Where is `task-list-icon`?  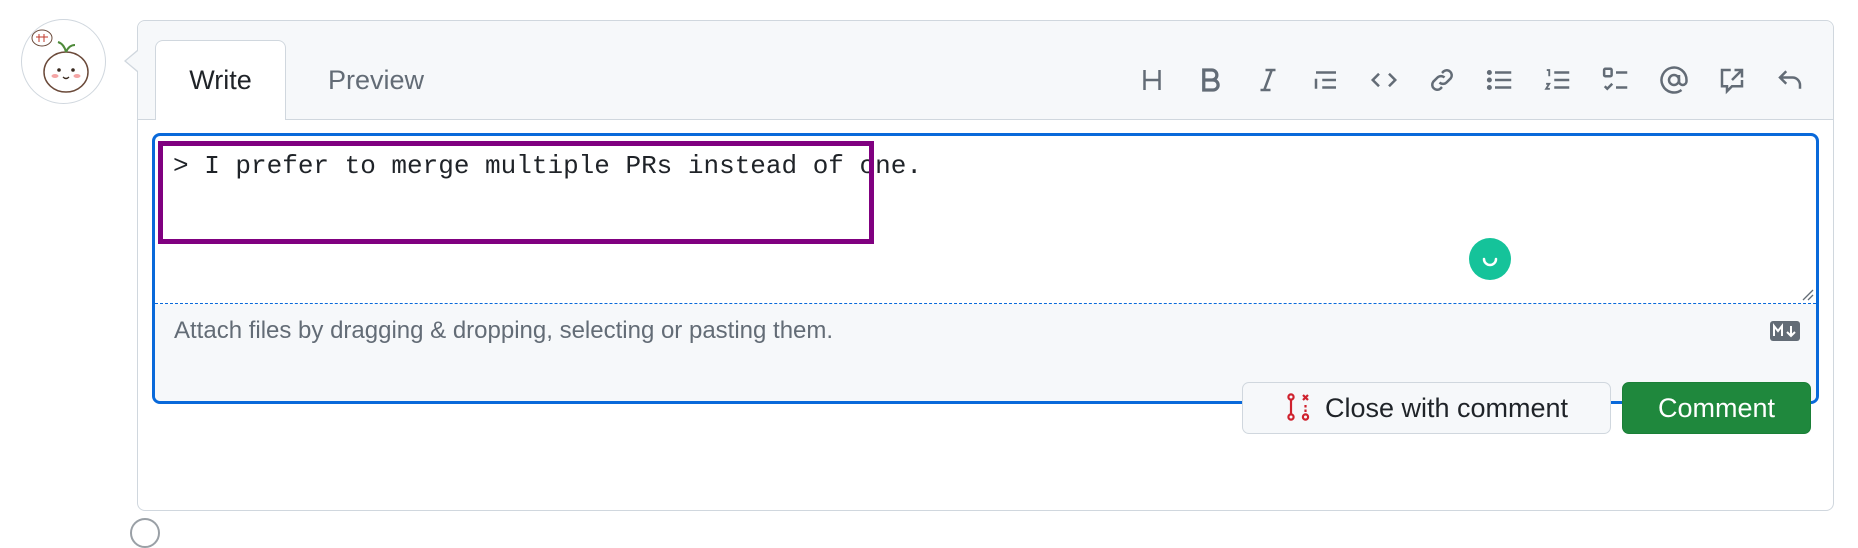
task-list-icon is located at coordinates (1616, 80).